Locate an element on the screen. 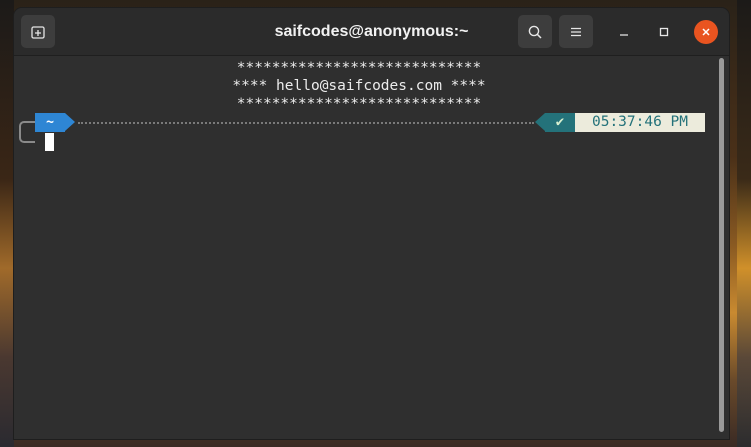  search-icon is located at coordinates (535, 32).